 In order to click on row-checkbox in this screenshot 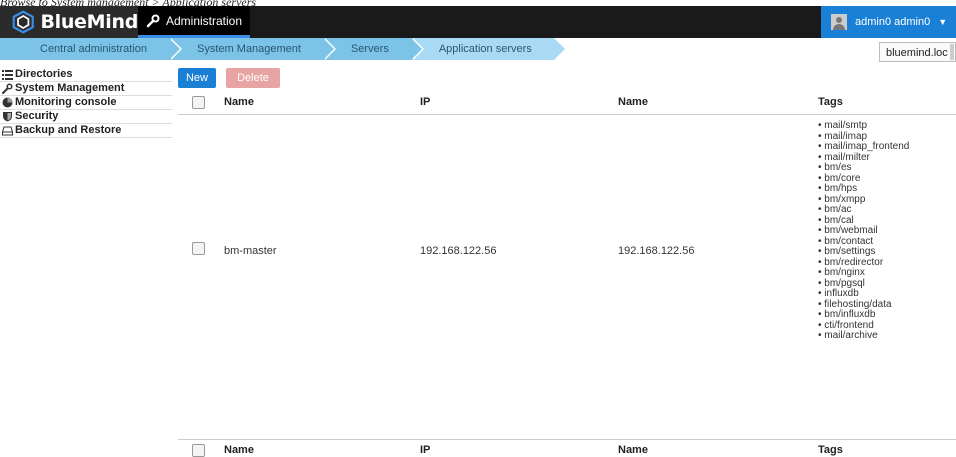, I will do `click(198, 248)`.